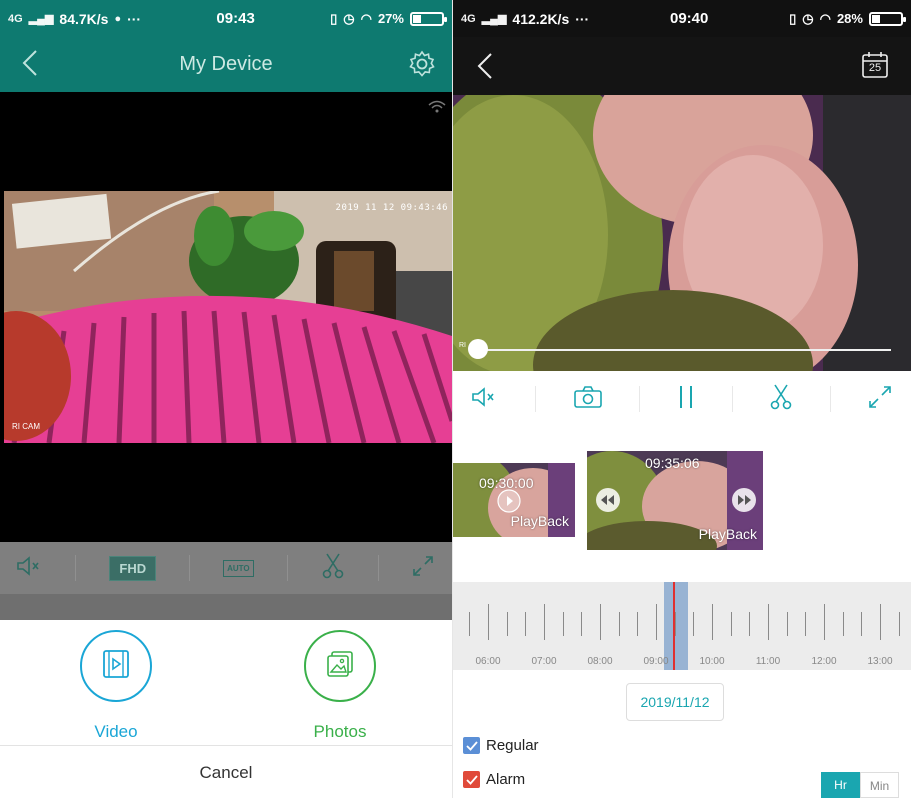  Describe the element at coordinates (422, 66) in the screenshot. I see `gear-icon` at that location.